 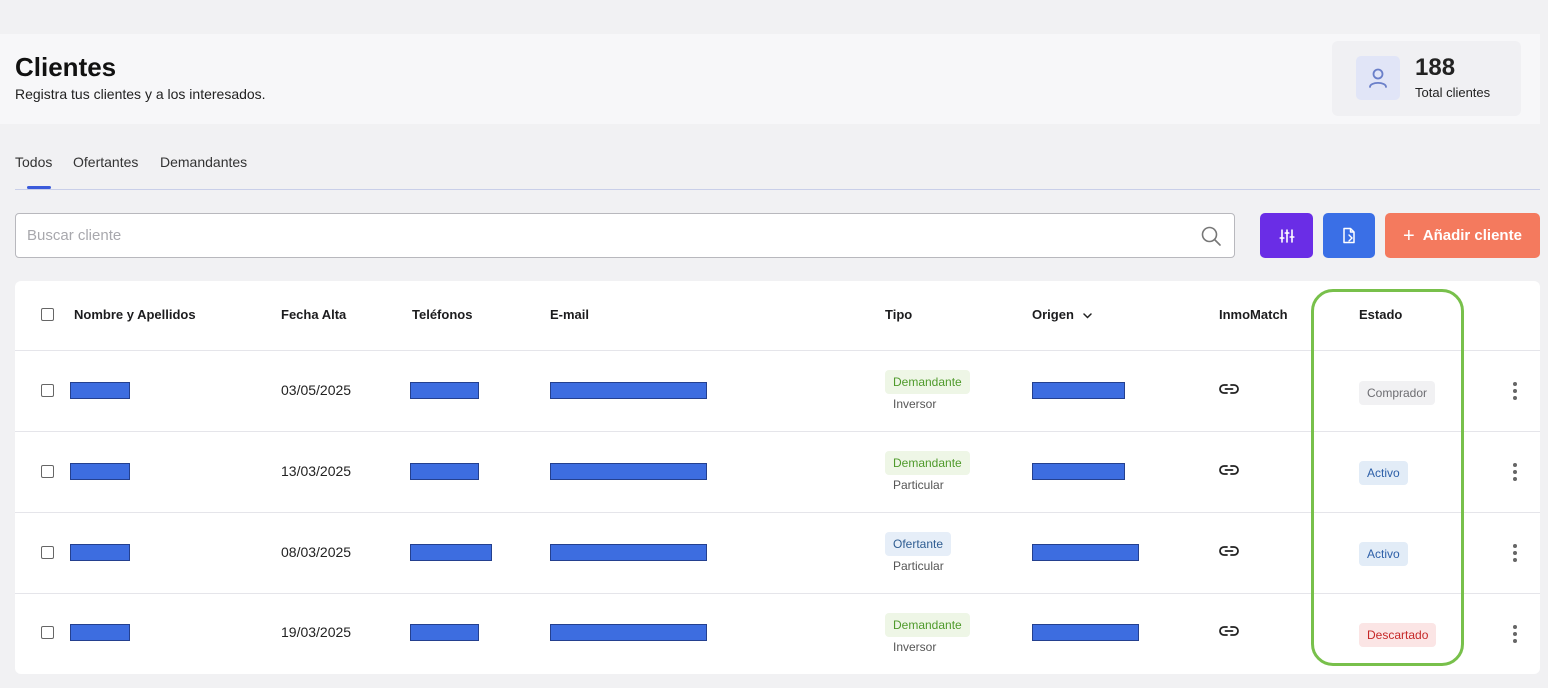 What do you see at coordinates (1380, 314) in the screenshot?
I see `column-header-estado: Estado` at bounding box center [1380, 314].